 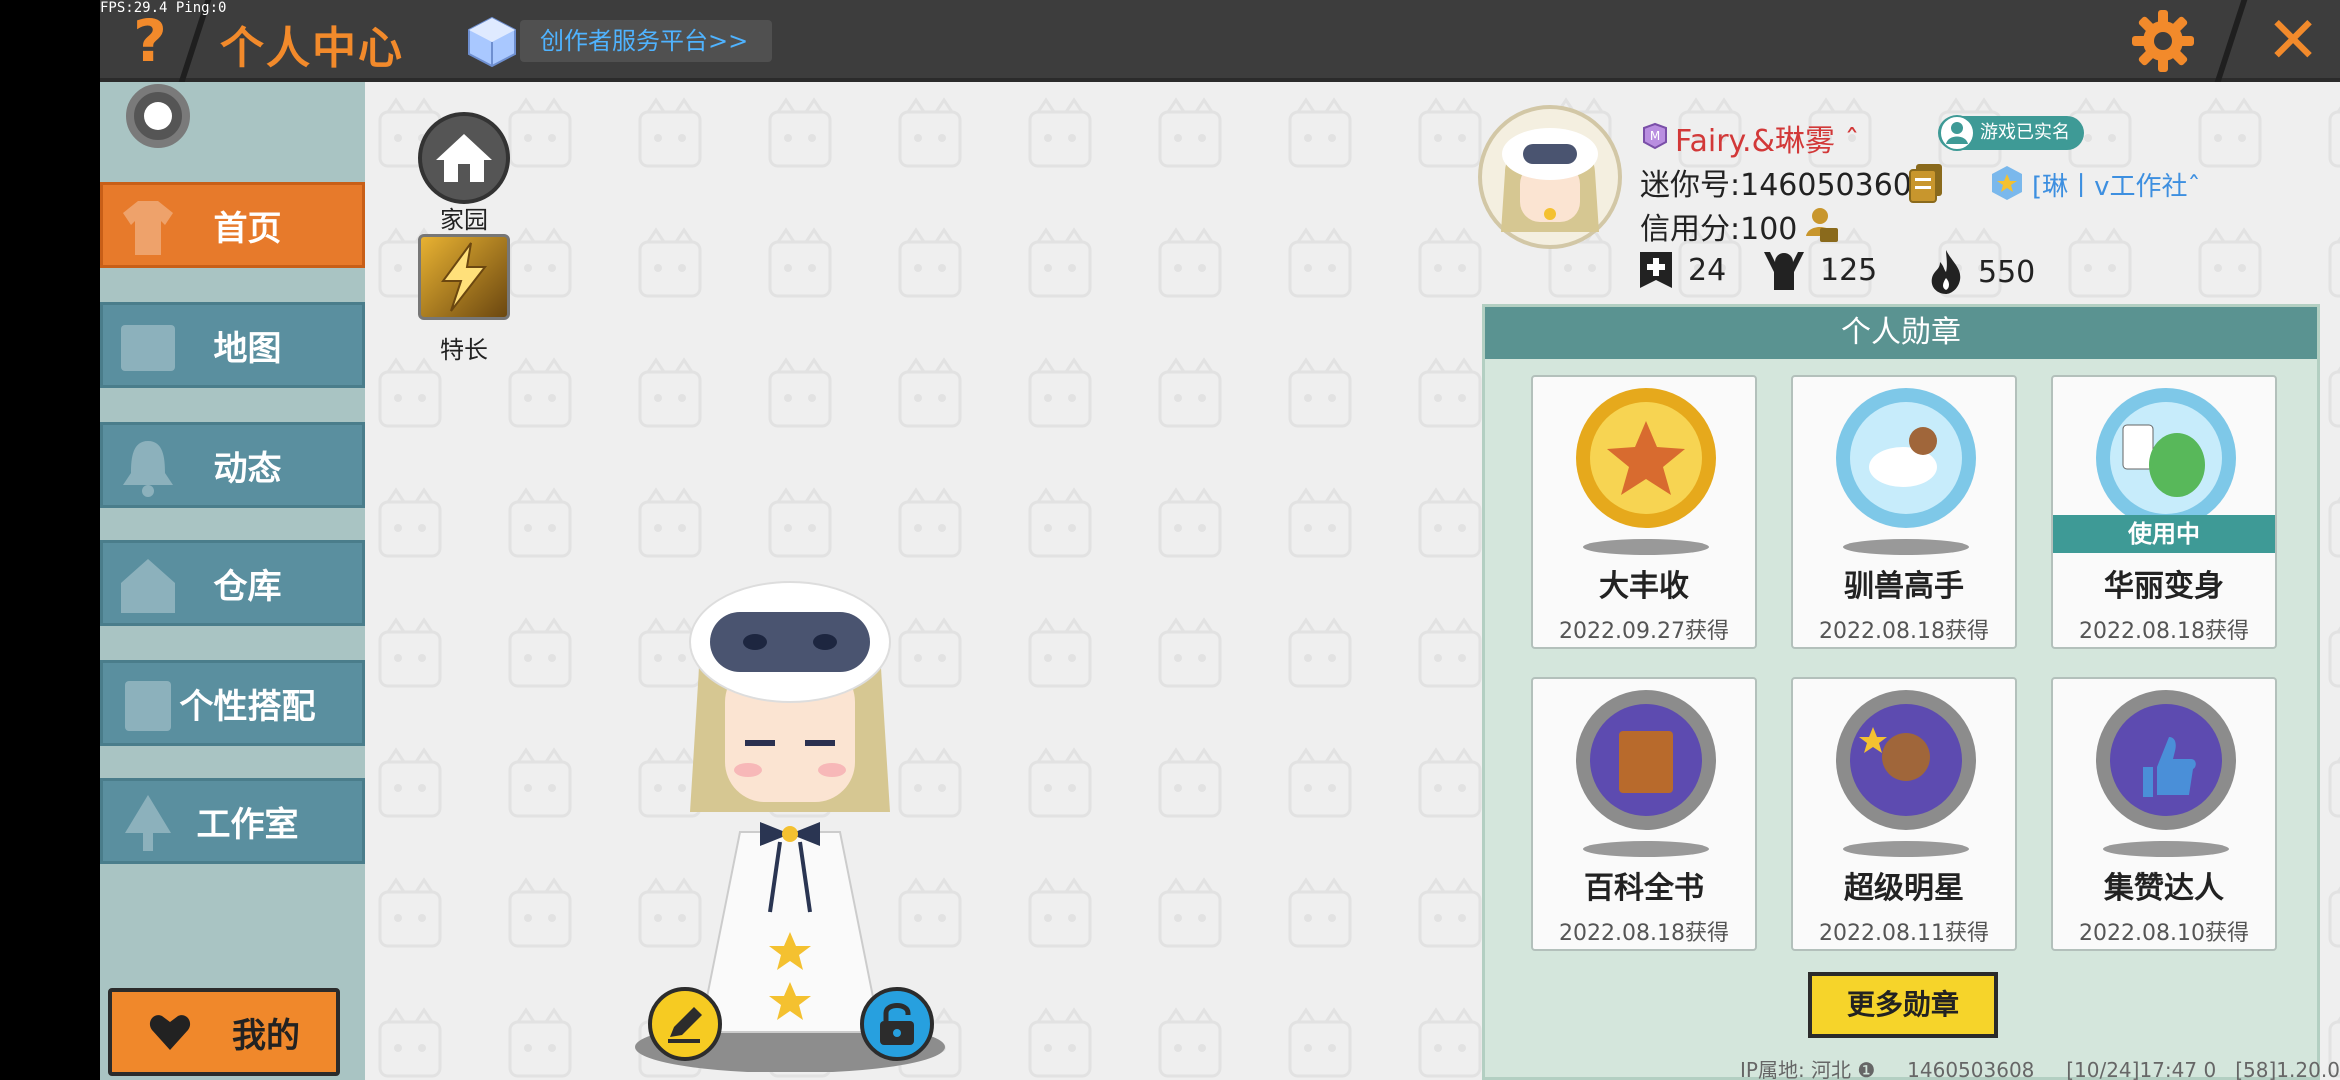 I want to click on page-title: 个人中心, so click(x=312, y=48).